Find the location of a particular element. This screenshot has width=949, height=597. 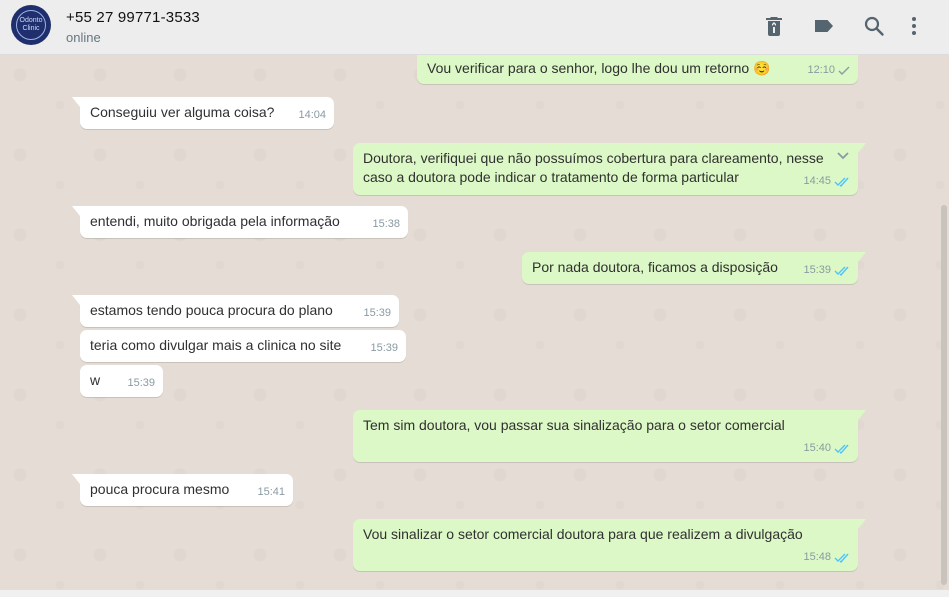

message-meta: 15:40 is located at coordinates (826, 448).